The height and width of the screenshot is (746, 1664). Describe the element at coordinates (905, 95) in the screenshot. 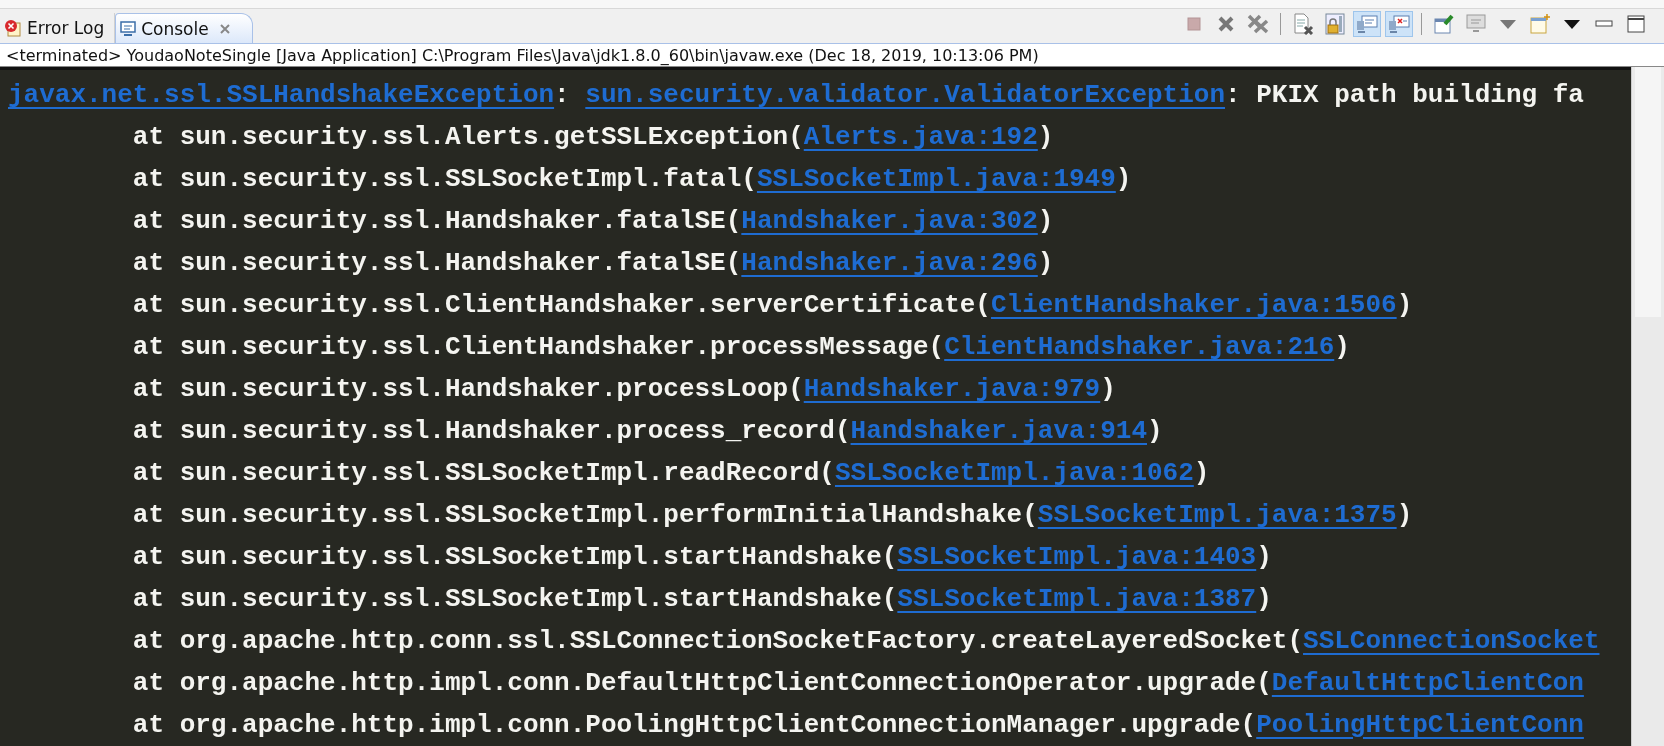

I see `source-link: sun.security.validator.ValidatorException` at that location.